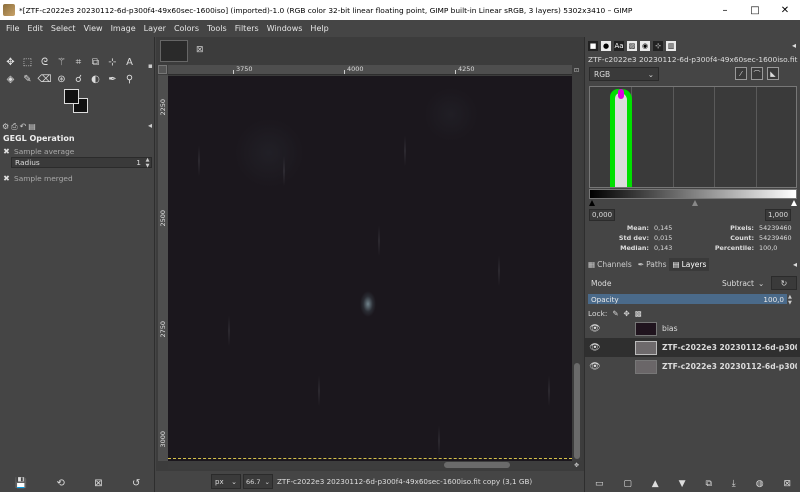 The image size is (800, 492). What do you see at coordinates (150, 125) in the screenshot?
I see `tab-menu-icon: ◂` at bounding box center [150, 125].